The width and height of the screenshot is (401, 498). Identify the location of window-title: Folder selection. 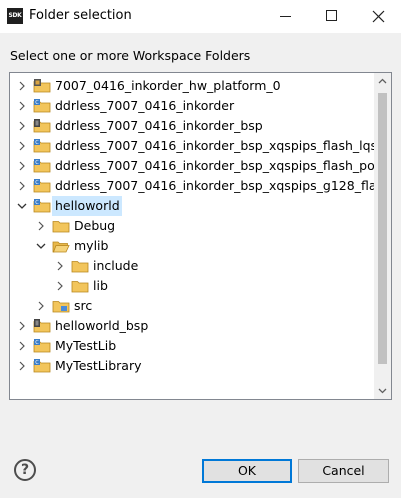
(80, 15).